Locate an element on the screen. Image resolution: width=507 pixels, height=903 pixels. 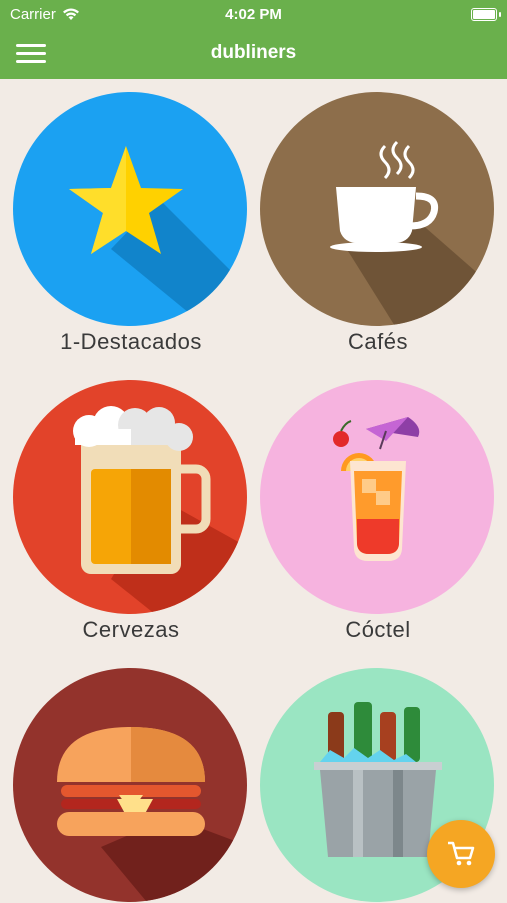
beer-mug-icon is located at coordinates (130, 497).